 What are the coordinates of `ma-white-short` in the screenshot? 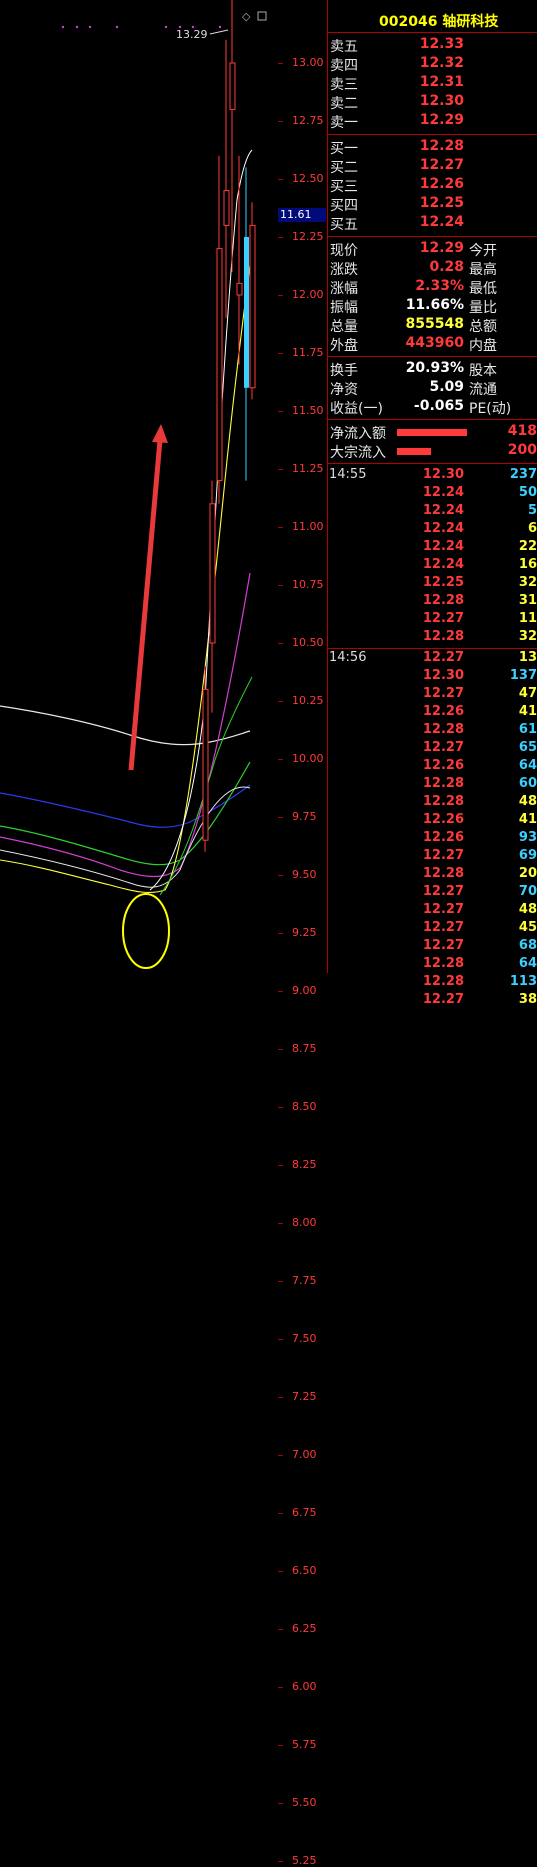 It's located at (125, 837).